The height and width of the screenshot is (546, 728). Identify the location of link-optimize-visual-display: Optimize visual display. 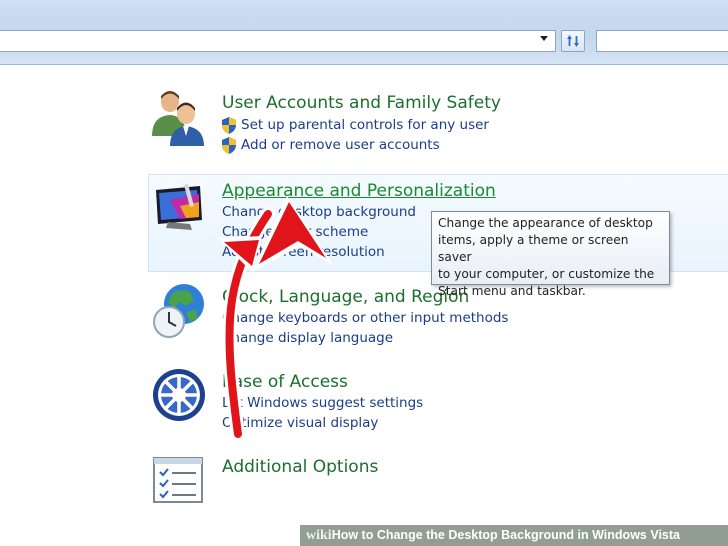
(300, 423).